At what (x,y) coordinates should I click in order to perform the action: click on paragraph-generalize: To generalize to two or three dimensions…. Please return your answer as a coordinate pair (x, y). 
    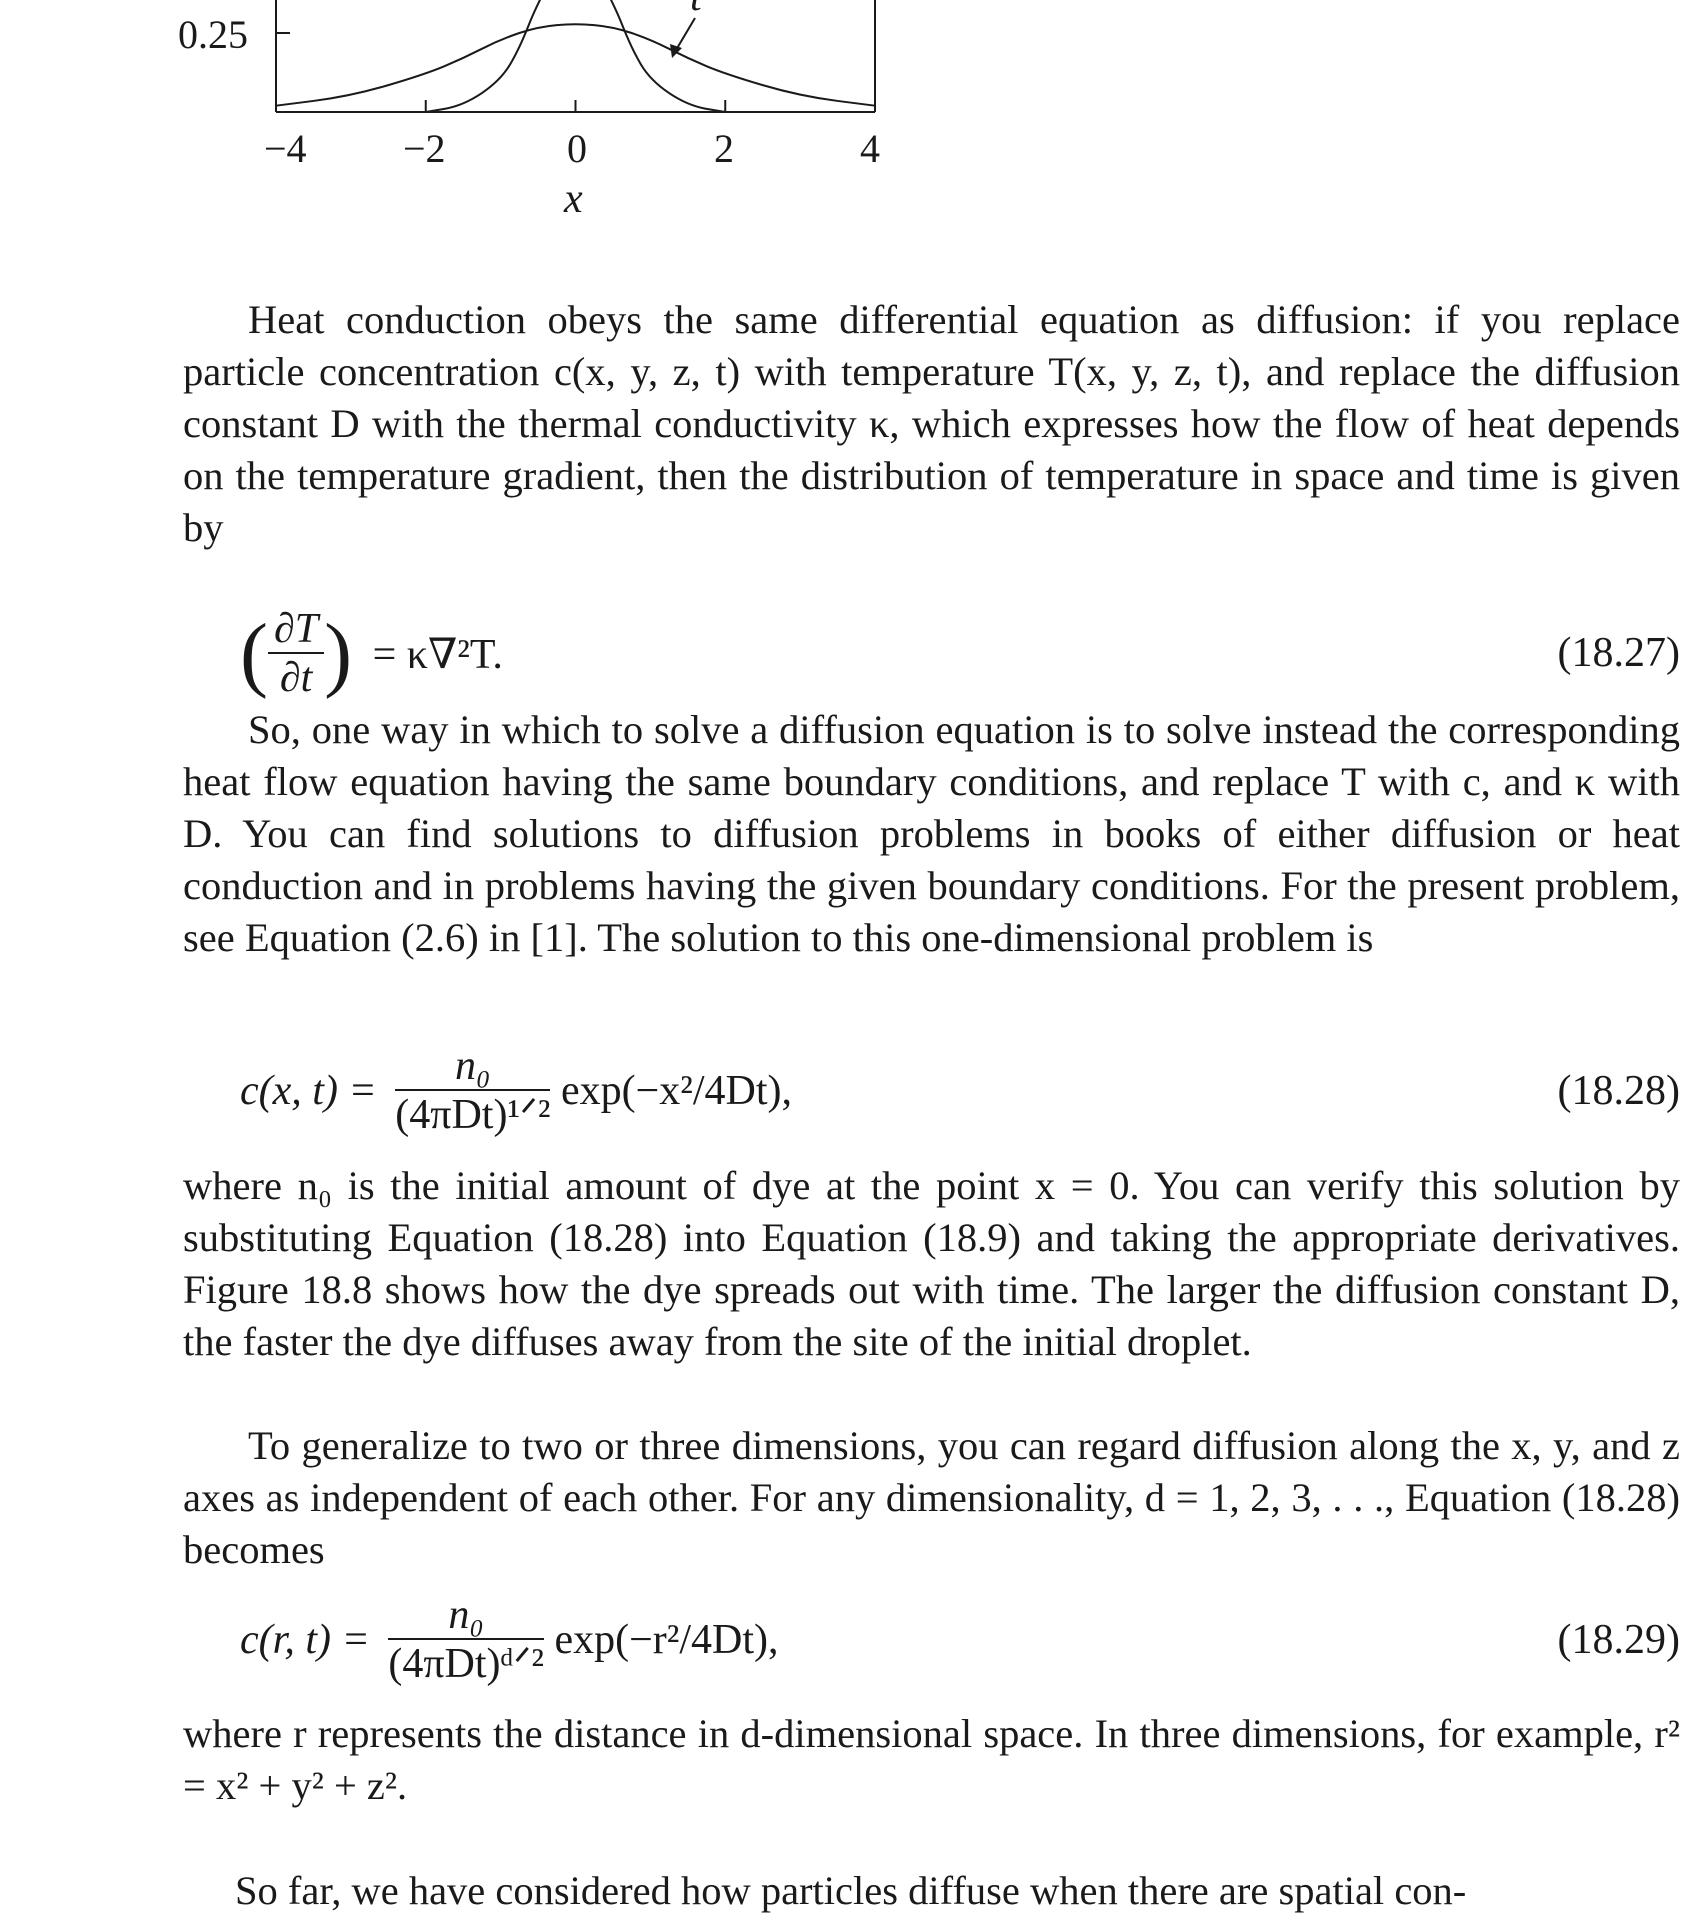
    Looking at the image, I should click on (931, 1498).